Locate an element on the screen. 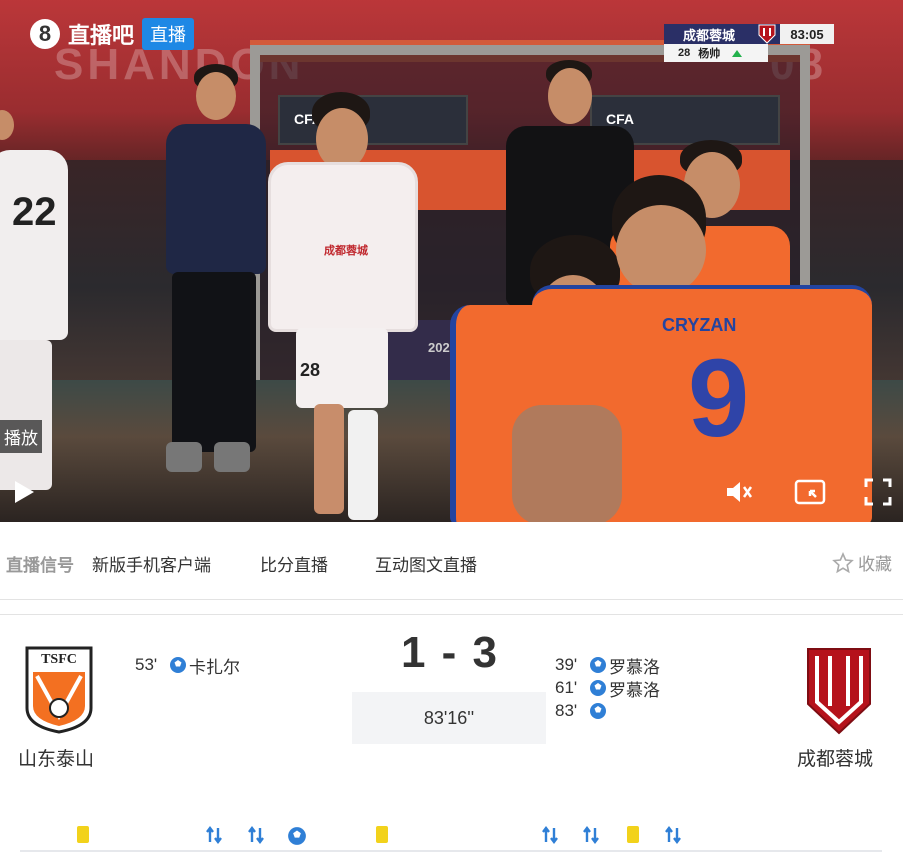 The width and height of the screenshot is (903, 854). play-icon is located at coordinates (24, 492).